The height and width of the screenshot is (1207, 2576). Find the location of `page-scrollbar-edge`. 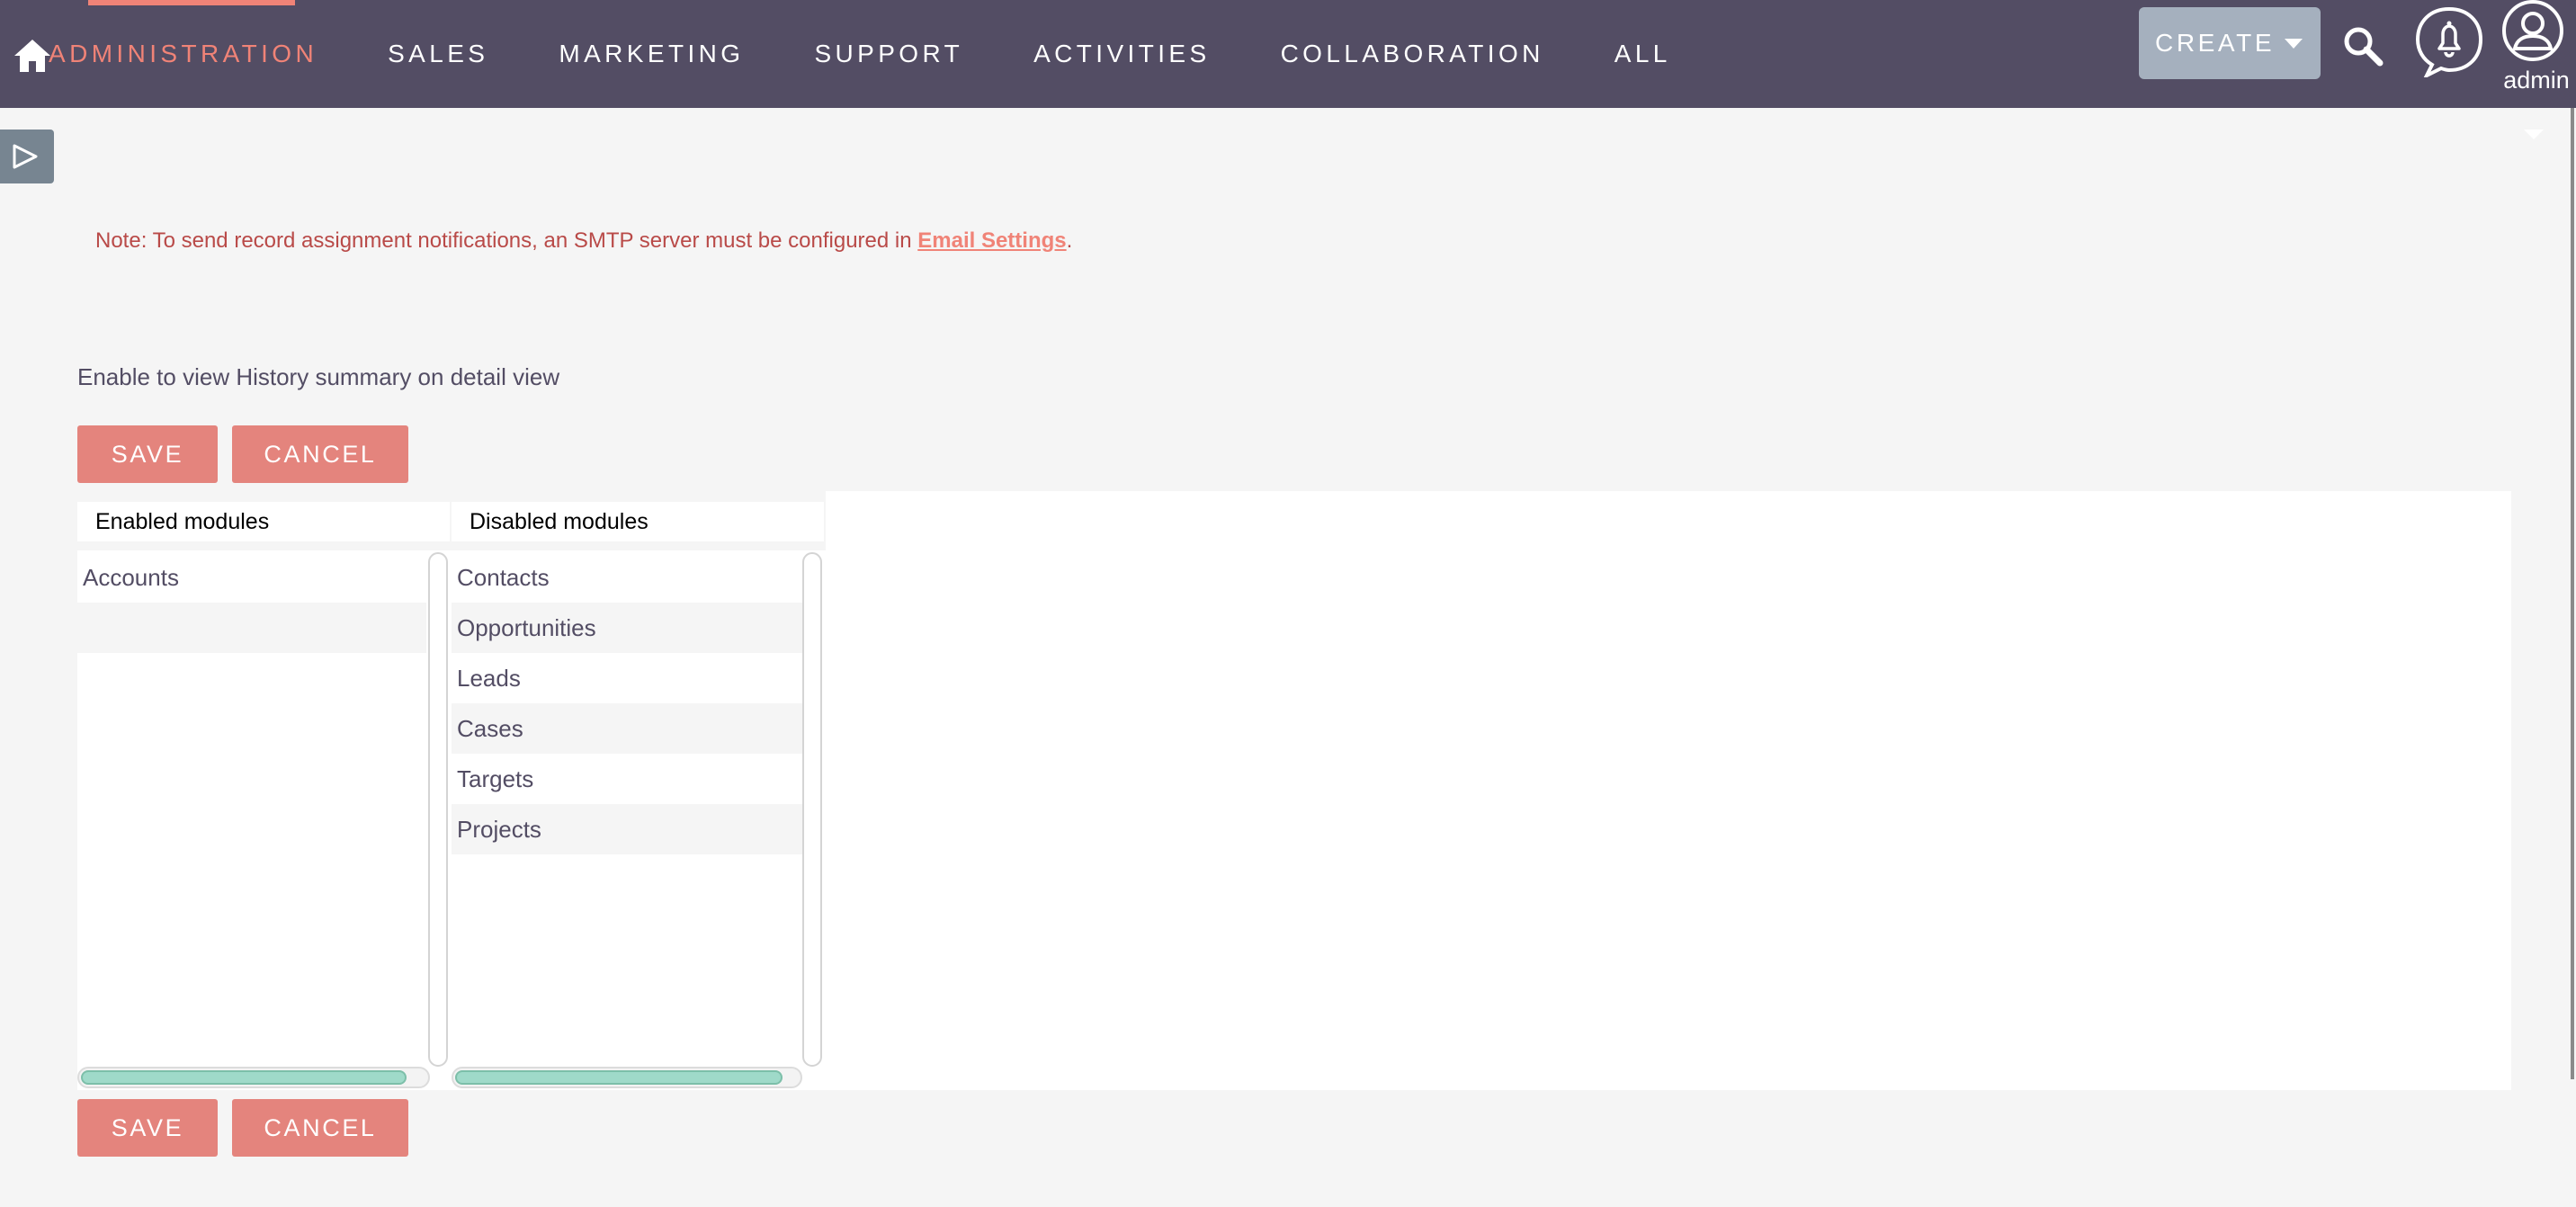

page-scrollbar-edge is located at coordinates (2572, 593).